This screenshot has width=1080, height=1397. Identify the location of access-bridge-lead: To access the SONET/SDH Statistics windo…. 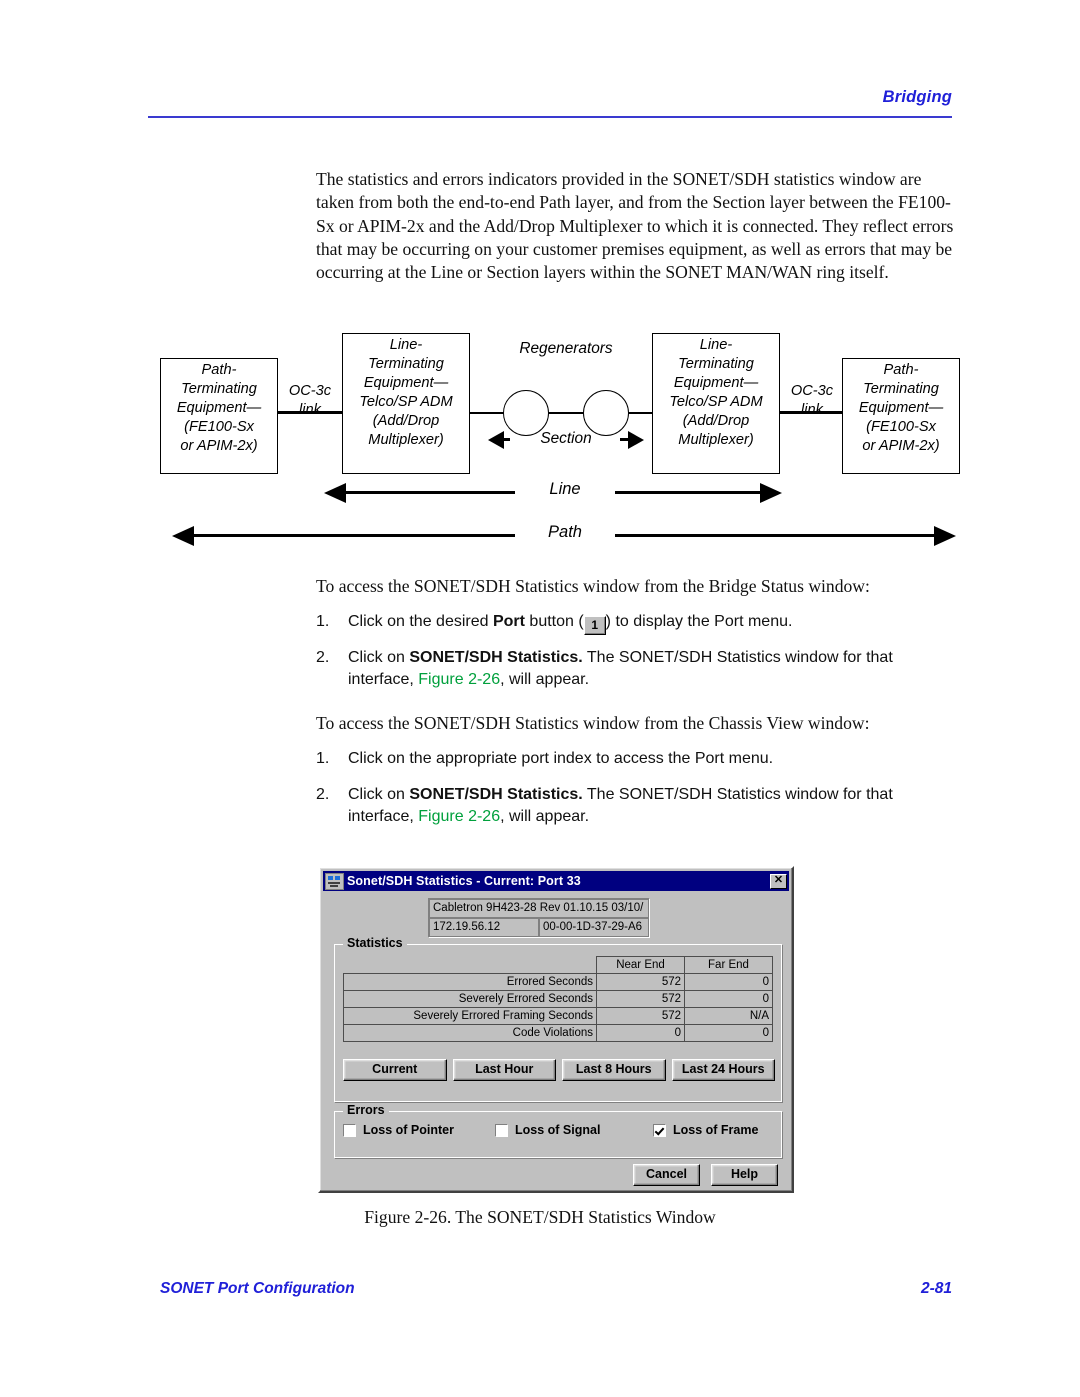
(593, 586).